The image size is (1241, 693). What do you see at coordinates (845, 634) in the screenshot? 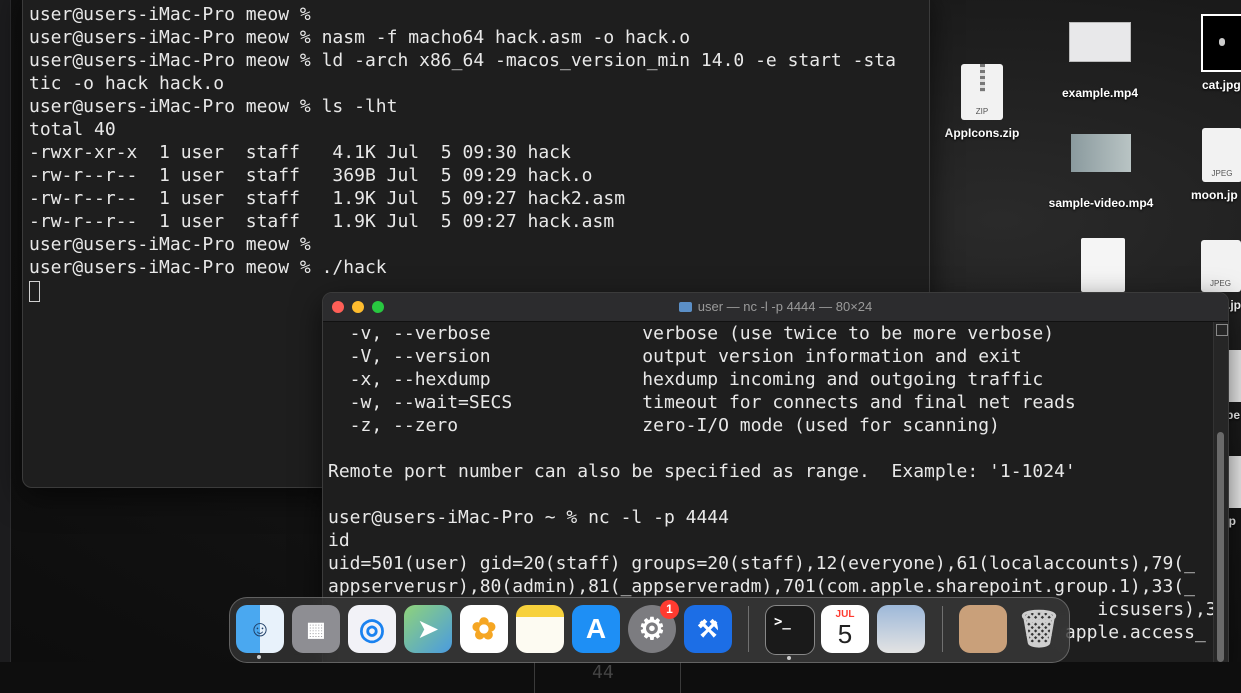
I see `calendar-day: 5` at bounding box center [845, 634].